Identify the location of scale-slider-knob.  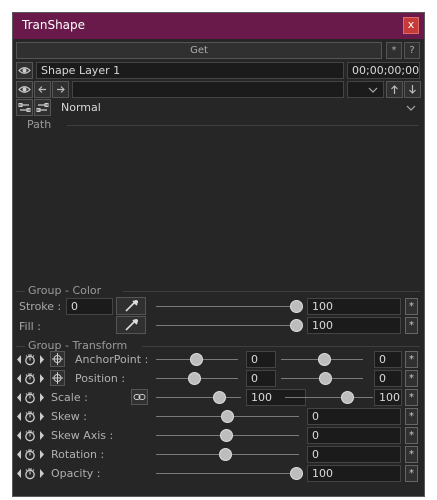
(219, 397).